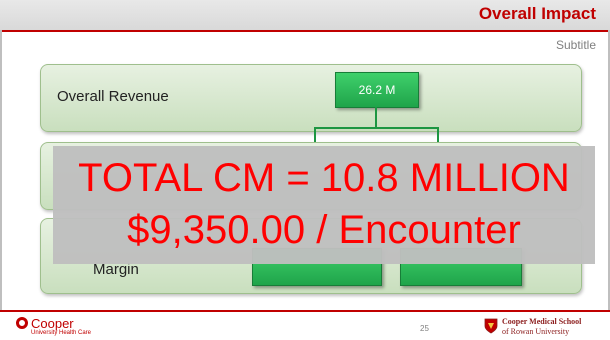  I want to click on cooper-c-icon, so click(22, 323).